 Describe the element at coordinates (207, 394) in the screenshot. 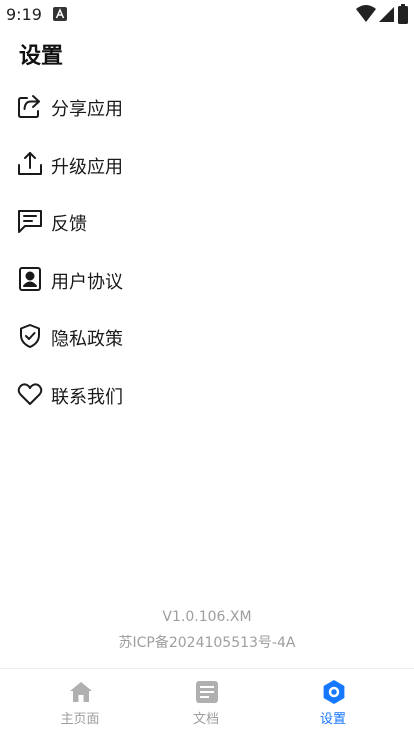

I see `menu-item-contact-us: 联系我们` at that location.